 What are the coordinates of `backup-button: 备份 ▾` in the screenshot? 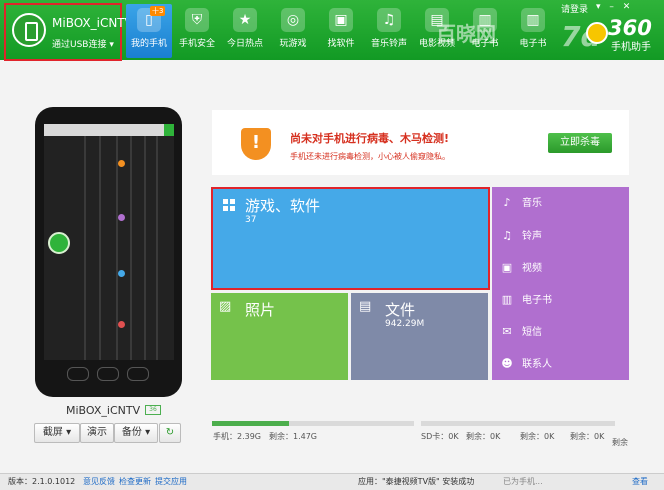 It's located at (136, 433).